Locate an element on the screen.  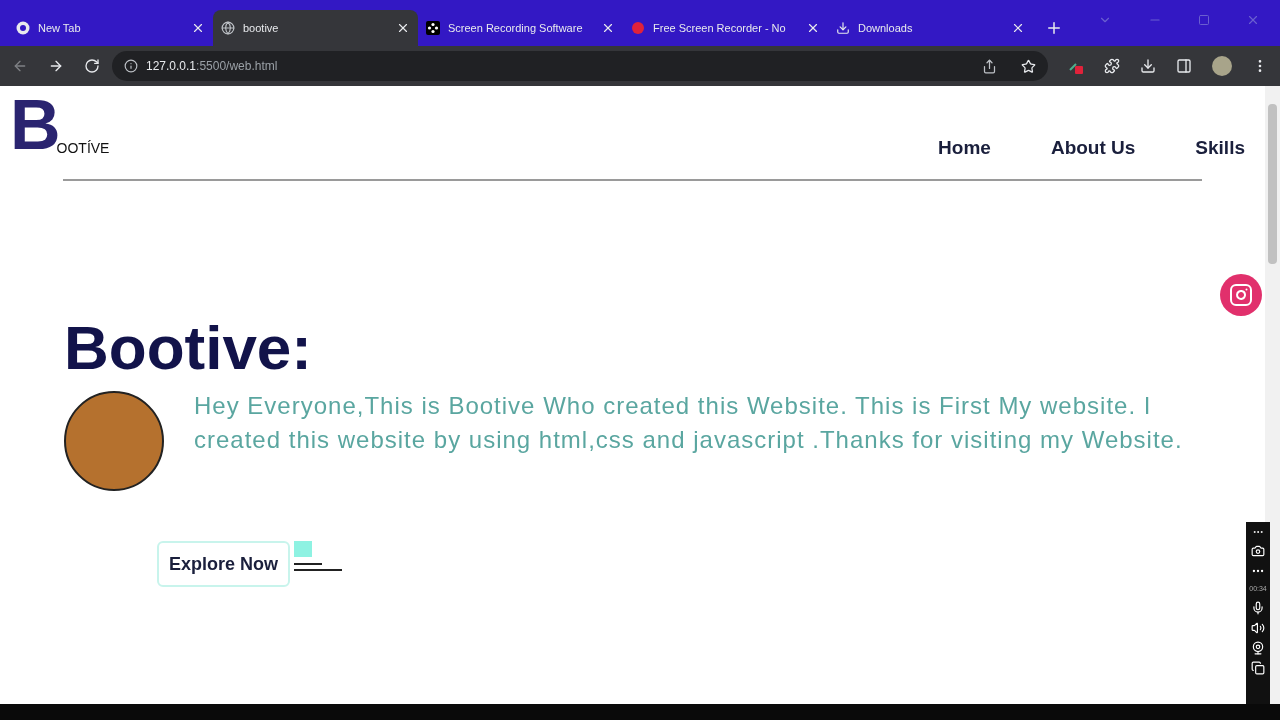
nav-link: Skills is located at coordinates (1220, 148).